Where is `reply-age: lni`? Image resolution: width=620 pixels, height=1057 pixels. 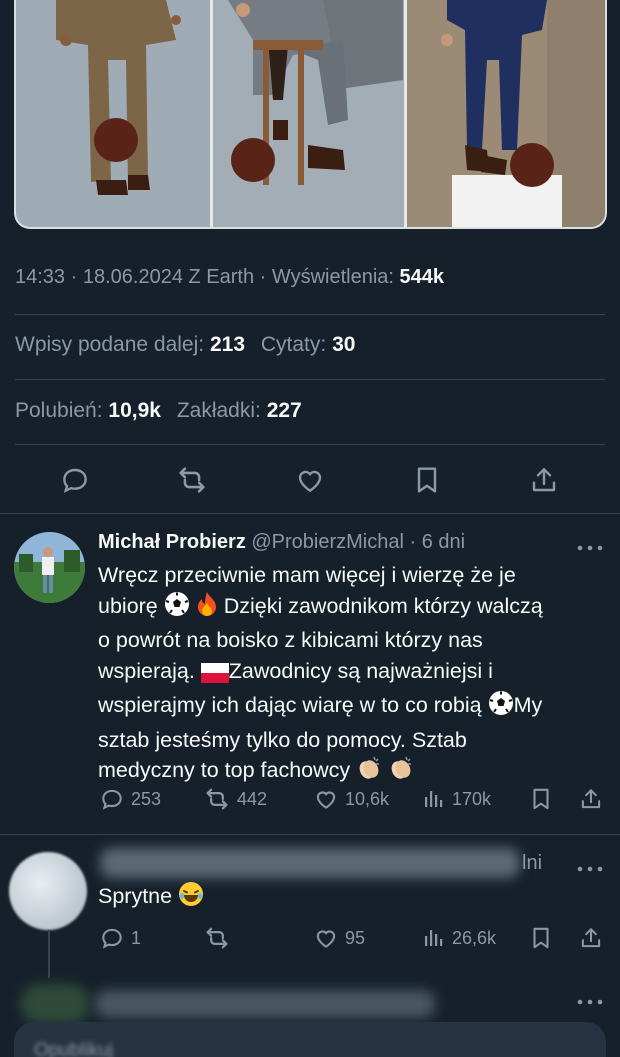
reply-age: lni is located at coordinates (532, 863).